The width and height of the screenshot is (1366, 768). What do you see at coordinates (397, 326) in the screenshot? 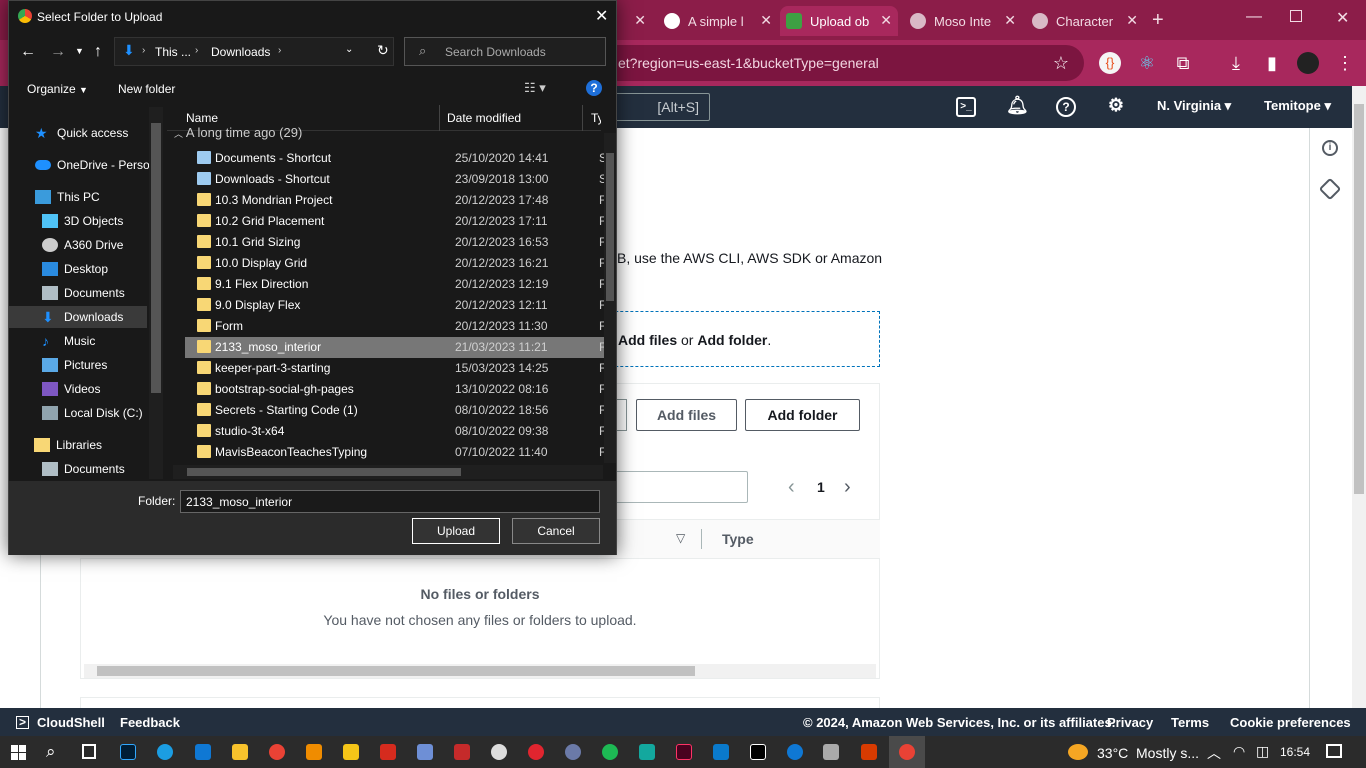
I see `file-row: Form20/12/2023 11:30Fi` at bounding box center [397, 326].